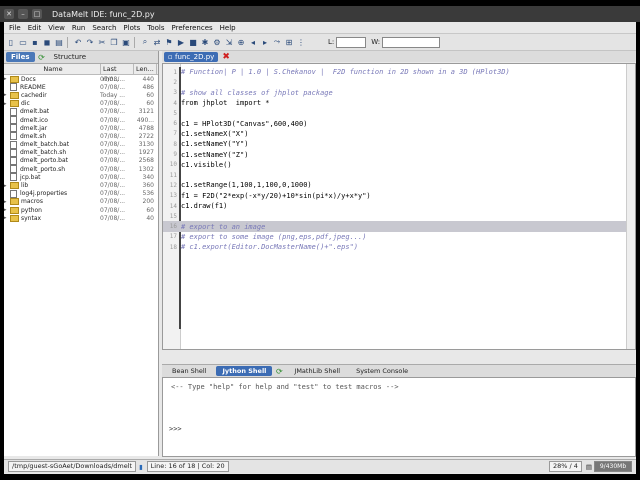 This screenshot has width=640, height=480. Describe the element at coordinates (11, 42) in the screenshot. I see `new-file-icon: ▯` at that location.